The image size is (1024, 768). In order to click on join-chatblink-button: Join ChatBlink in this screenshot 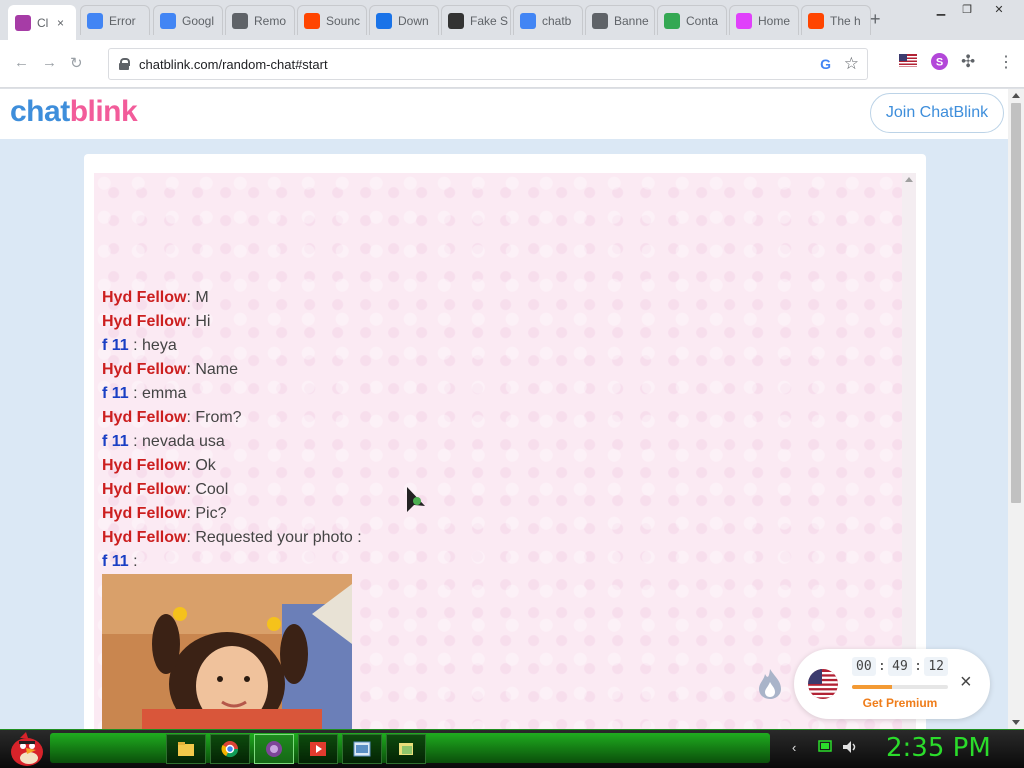, I will do `click(937, 113)`.